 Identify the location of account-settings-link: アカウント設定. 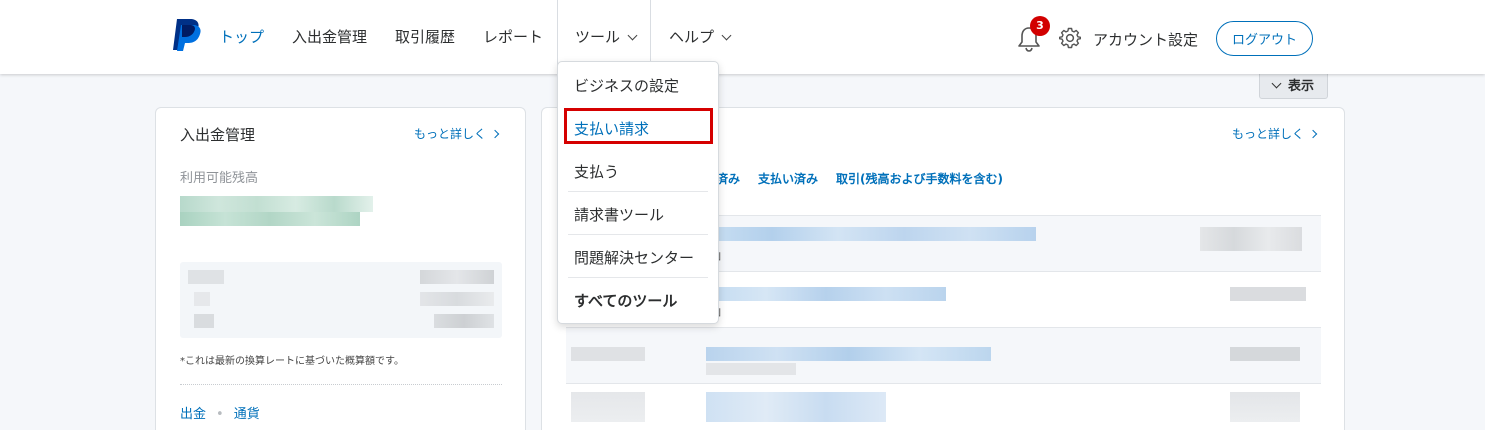
(1145, 39).